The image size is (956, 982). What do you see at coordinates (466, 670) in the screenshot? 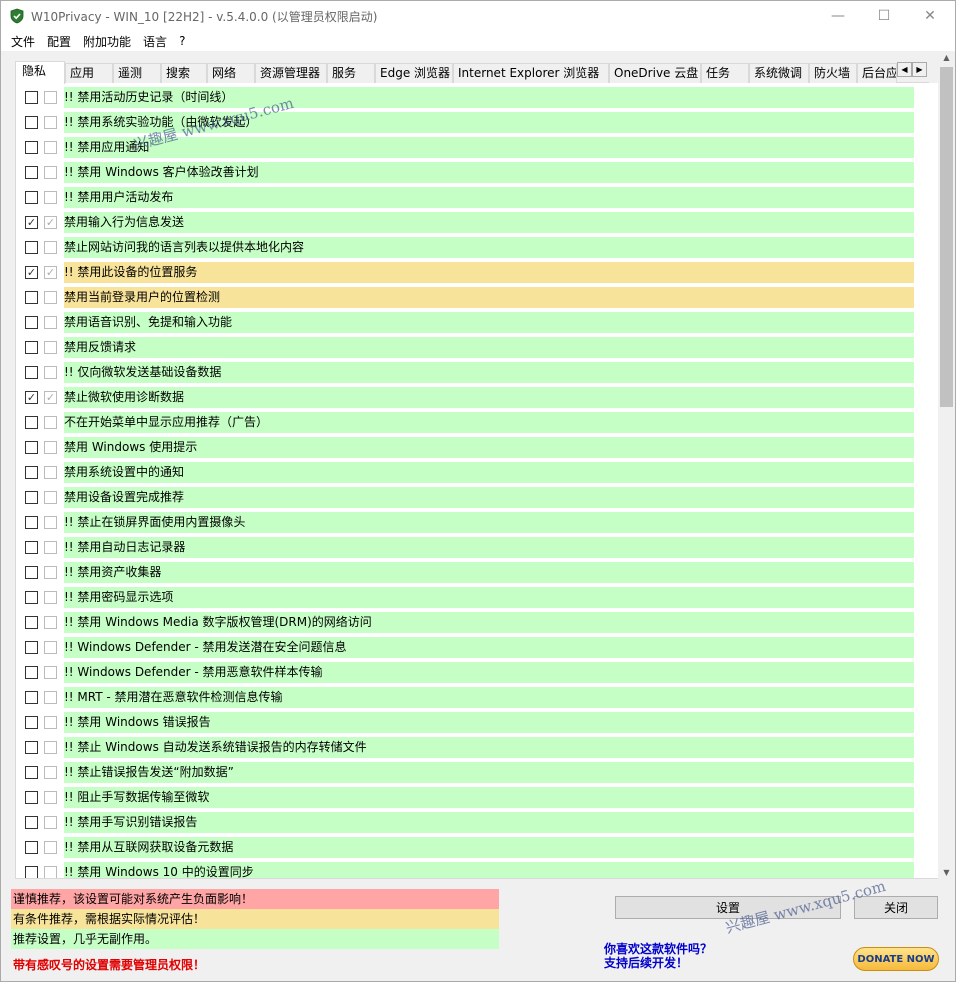
I see `setting-row: !! Windows Defender - 禁用恶意软件样本传输` at bounding box center [466, 670].